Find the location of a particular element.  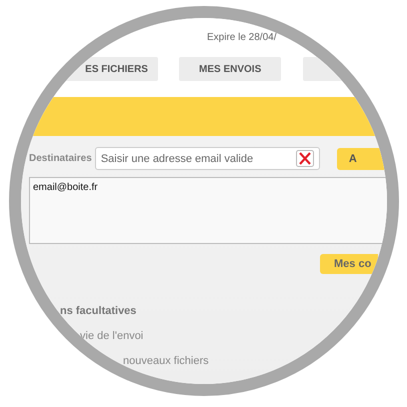

option-label: vie de l'envoi is located at coordinates (112, 336).